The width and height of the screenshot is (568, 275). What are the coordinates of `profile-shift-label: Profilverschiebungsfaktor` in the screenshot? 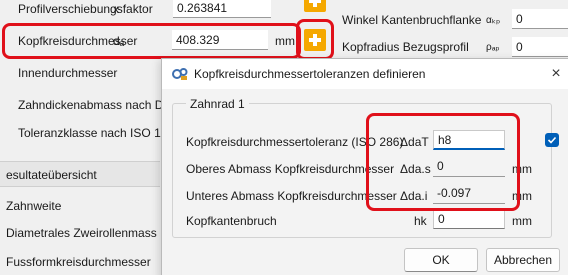 It's located at (85, 9).